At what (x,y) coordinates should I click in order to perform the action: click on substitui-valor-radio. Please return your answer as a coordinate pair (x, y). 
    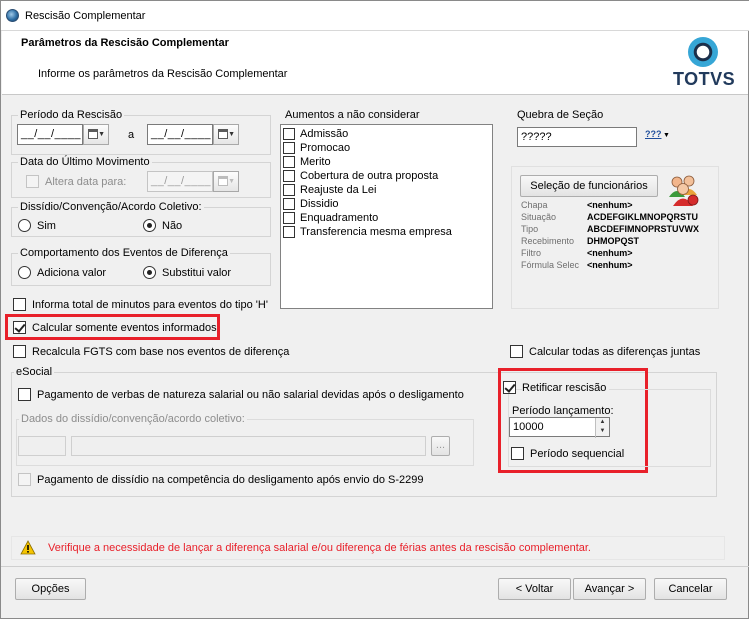
    Looking at the image, I should click on (149, 272).